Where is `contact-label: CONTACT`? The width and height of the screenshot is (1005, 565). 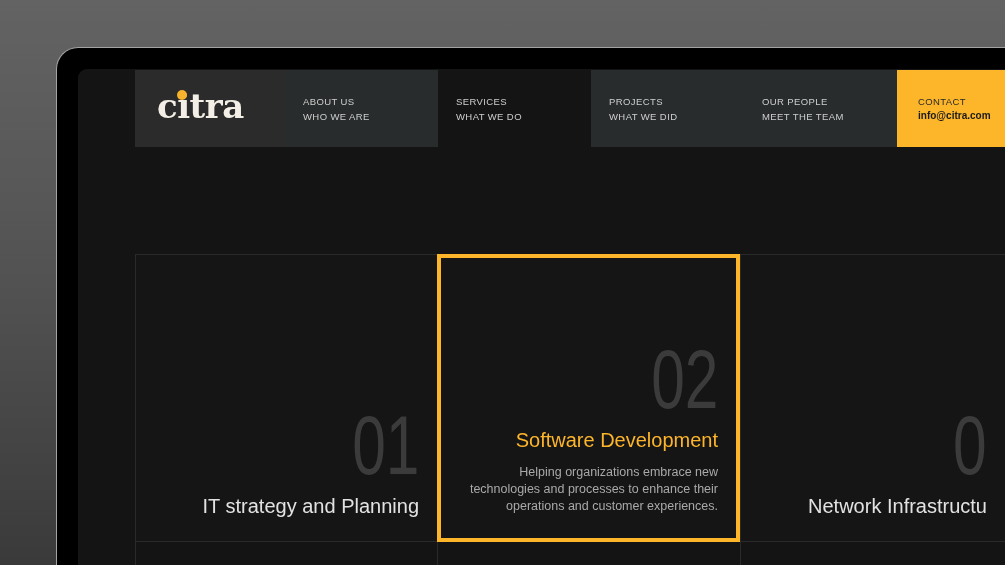 contact-label: CONTACT is located at coordinates (942, 101).